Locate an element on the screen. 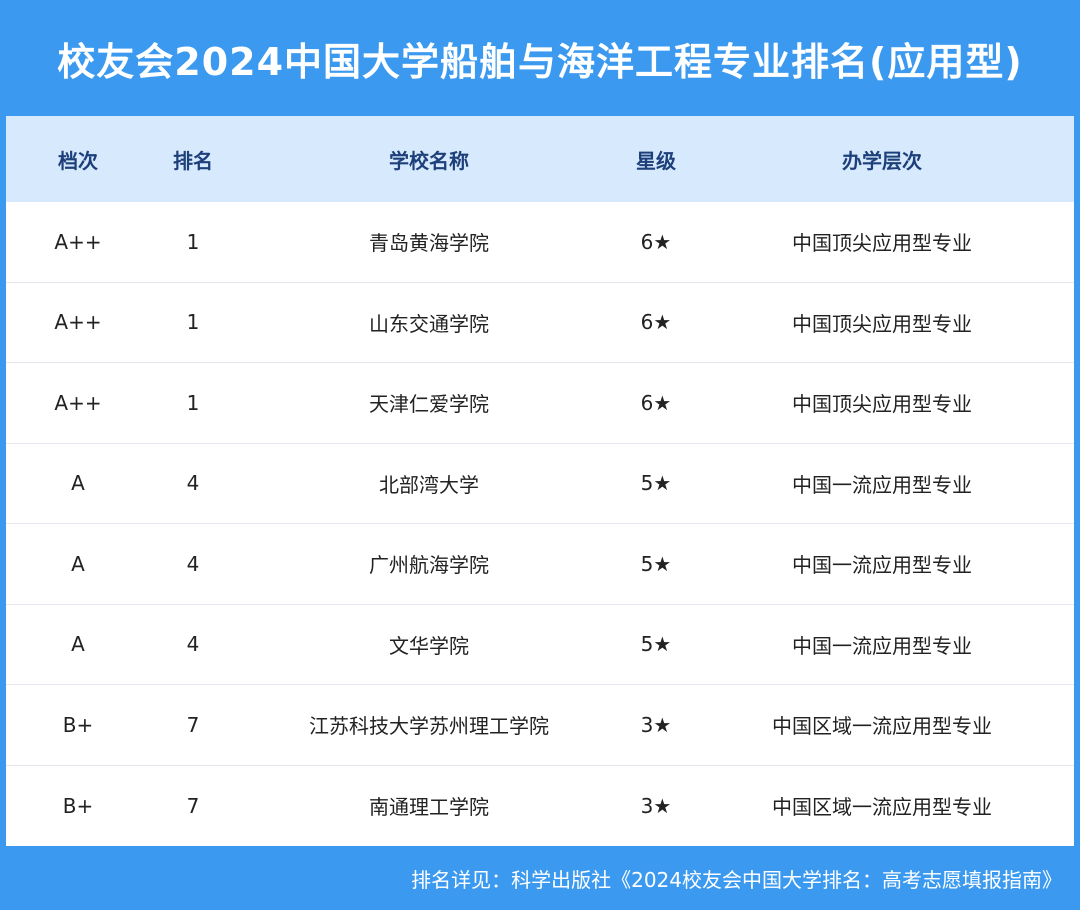  source-note: 排名详见：科学出版社《2024校友会中国大学排名：高考志愿填报指南》 is located at coordinates (736, 879).